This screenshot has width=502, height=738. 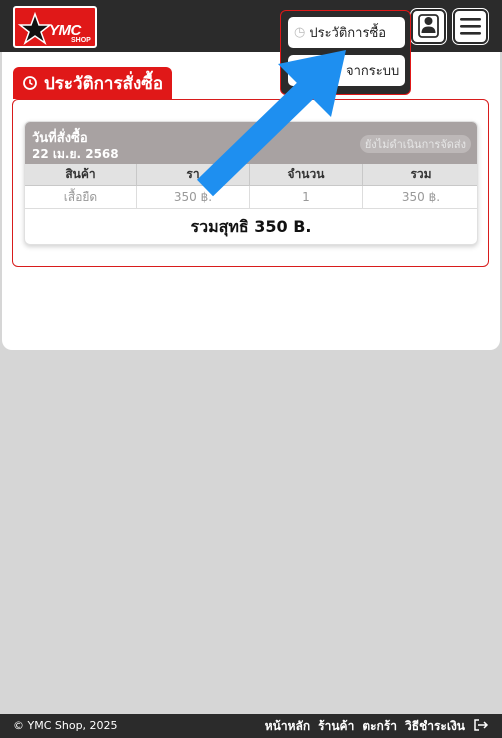 What do you see at coordinates (104, 83) in the screenshot?
I see `section-title-text: ประวัติการสั่งซื้อ` at bounding box center [104, 83].